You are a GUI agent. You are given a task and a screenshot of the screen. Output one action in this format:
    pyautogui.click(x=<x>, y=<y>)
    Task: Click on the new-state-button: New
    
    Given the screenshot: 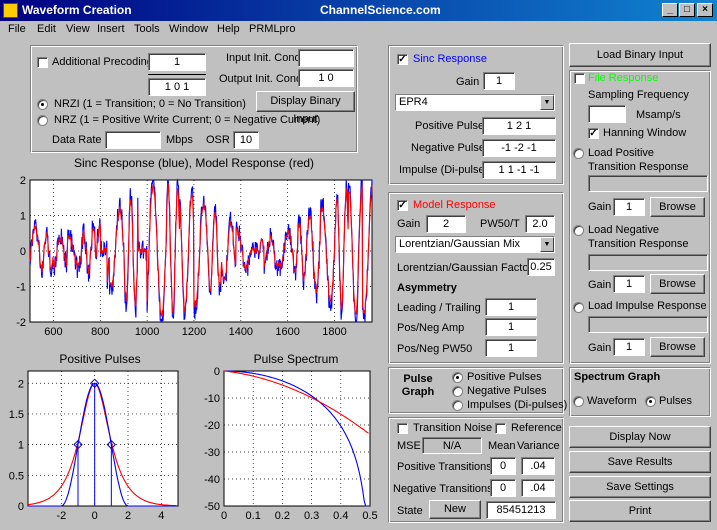 What is the action you would take?
    pyautogui.click(x=455, y=509)
    